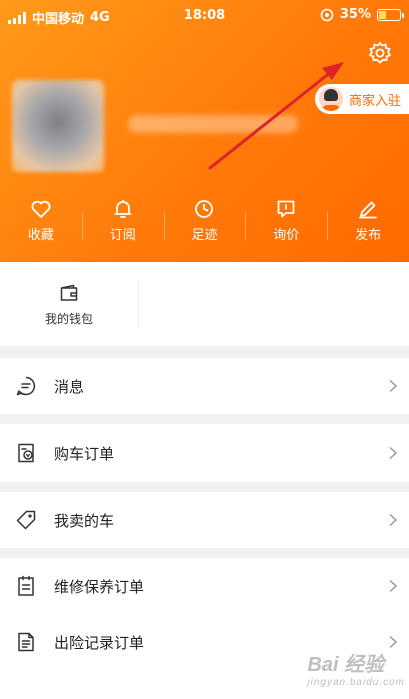 The image size is (409, 699). What do you see at coordinates (26, 453) in the screenshot?
I see `car-order-icon` at bounding box center [26, 453].